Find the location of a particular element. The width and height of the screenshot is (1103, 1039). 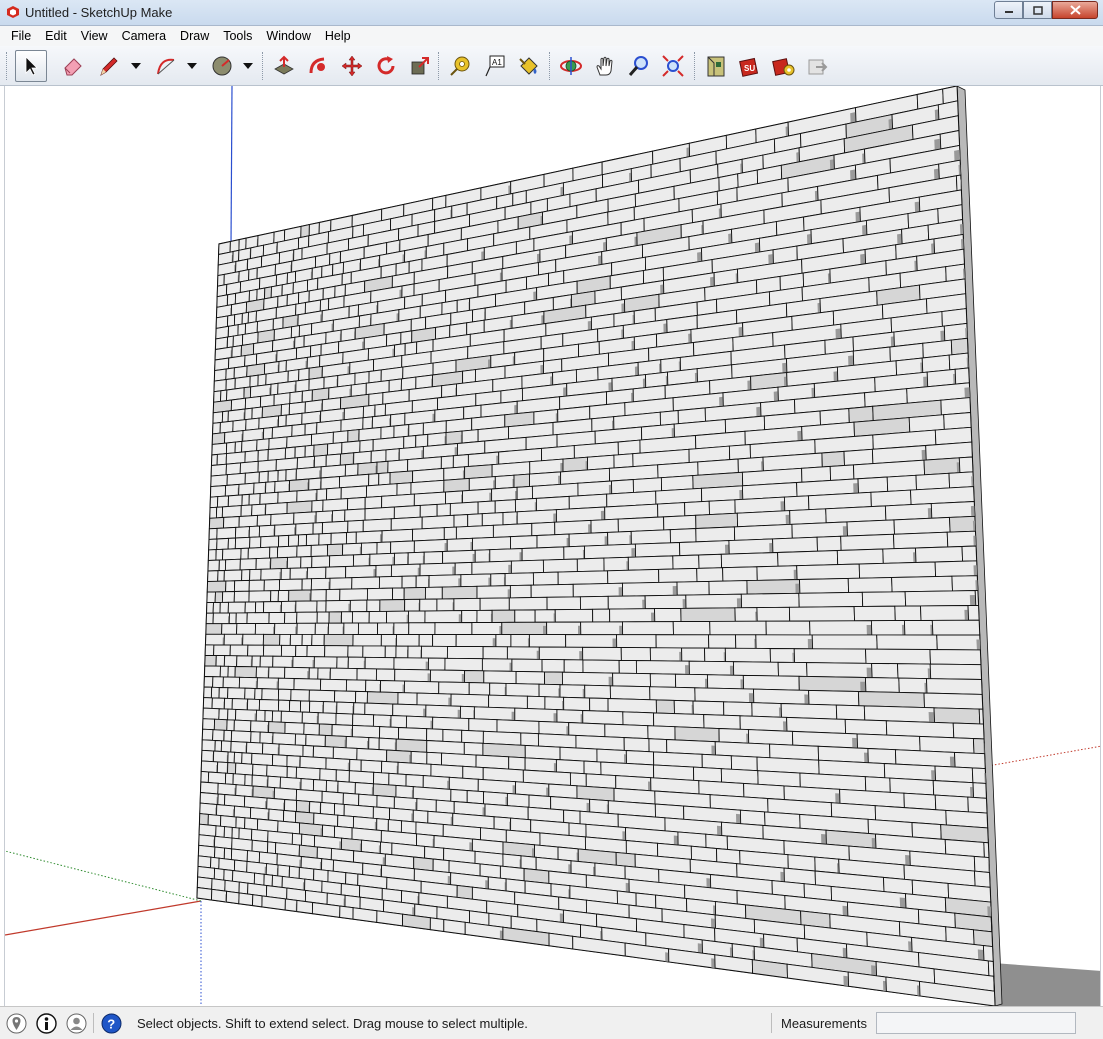

maximize-button is located at coordinates (1037, 10).